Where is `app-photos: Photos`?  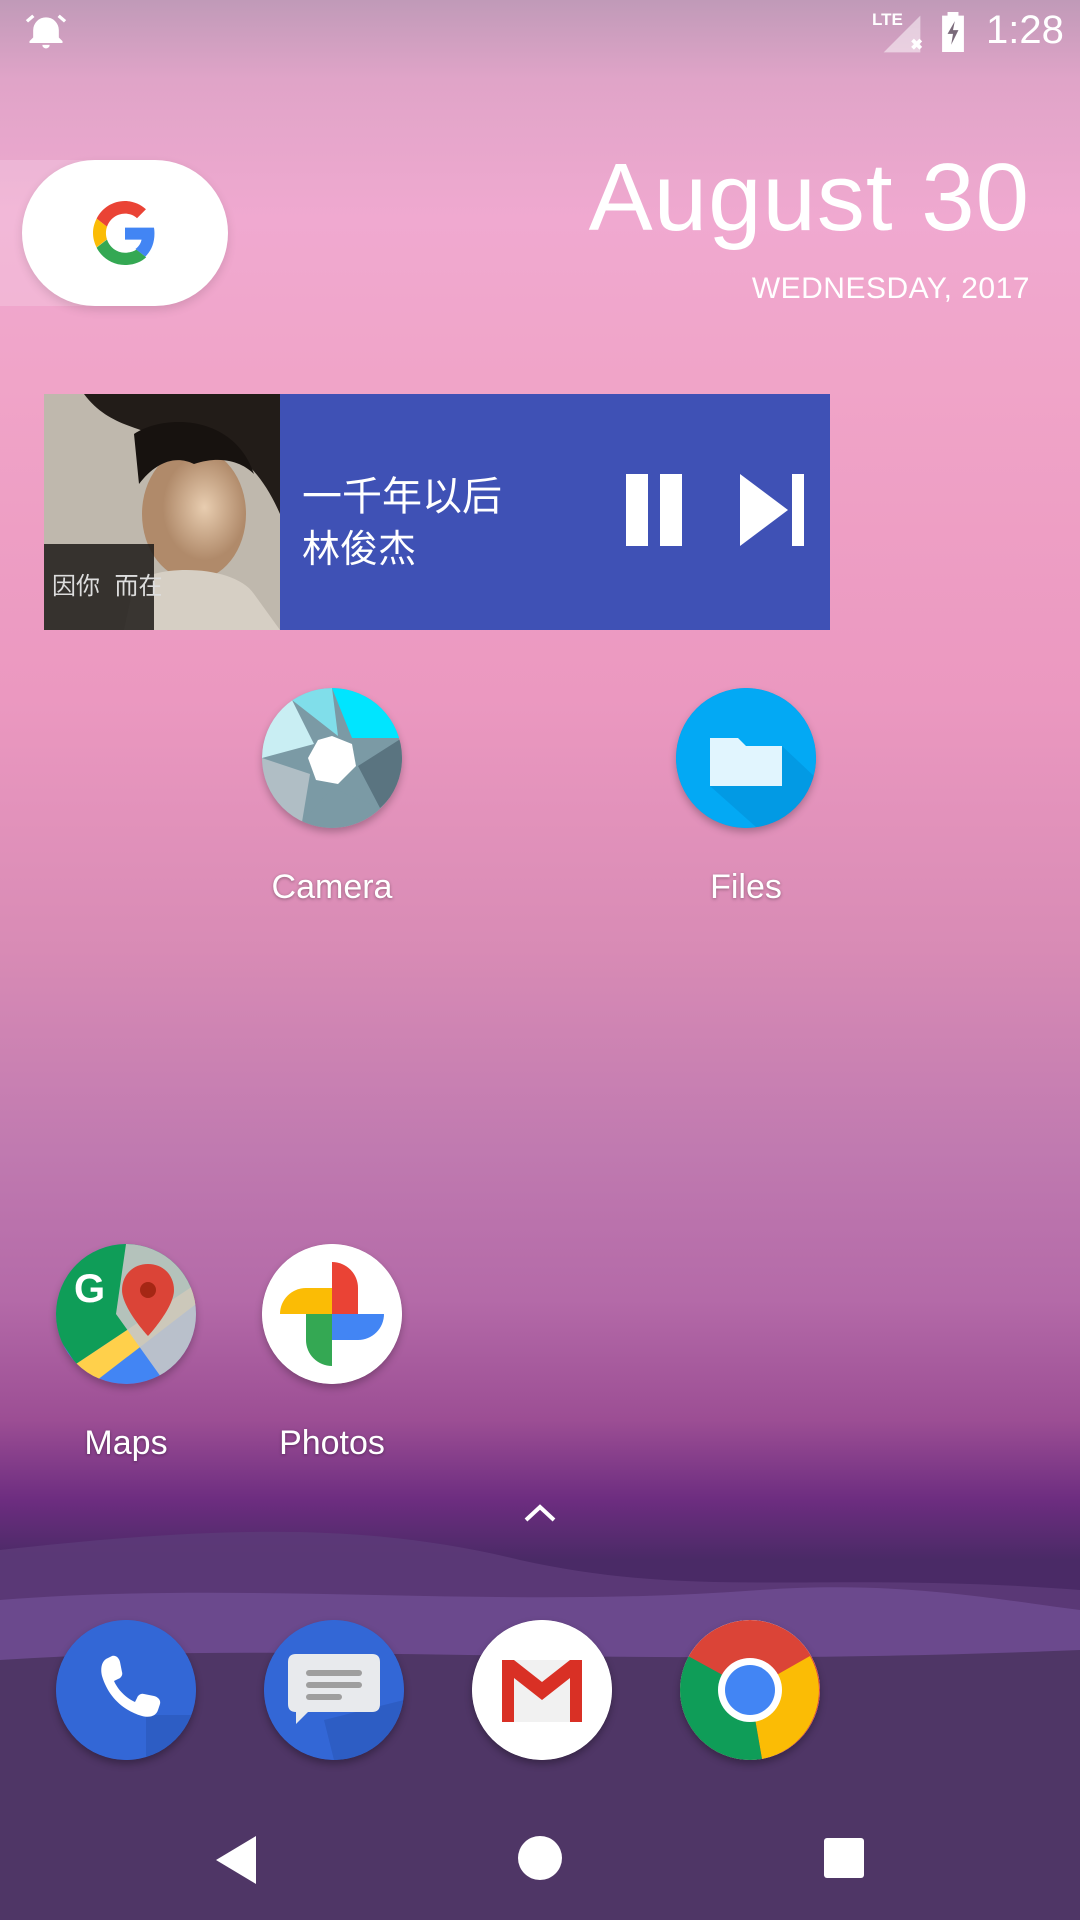 app-photos: Photos is located at coordinates (332, 1353).